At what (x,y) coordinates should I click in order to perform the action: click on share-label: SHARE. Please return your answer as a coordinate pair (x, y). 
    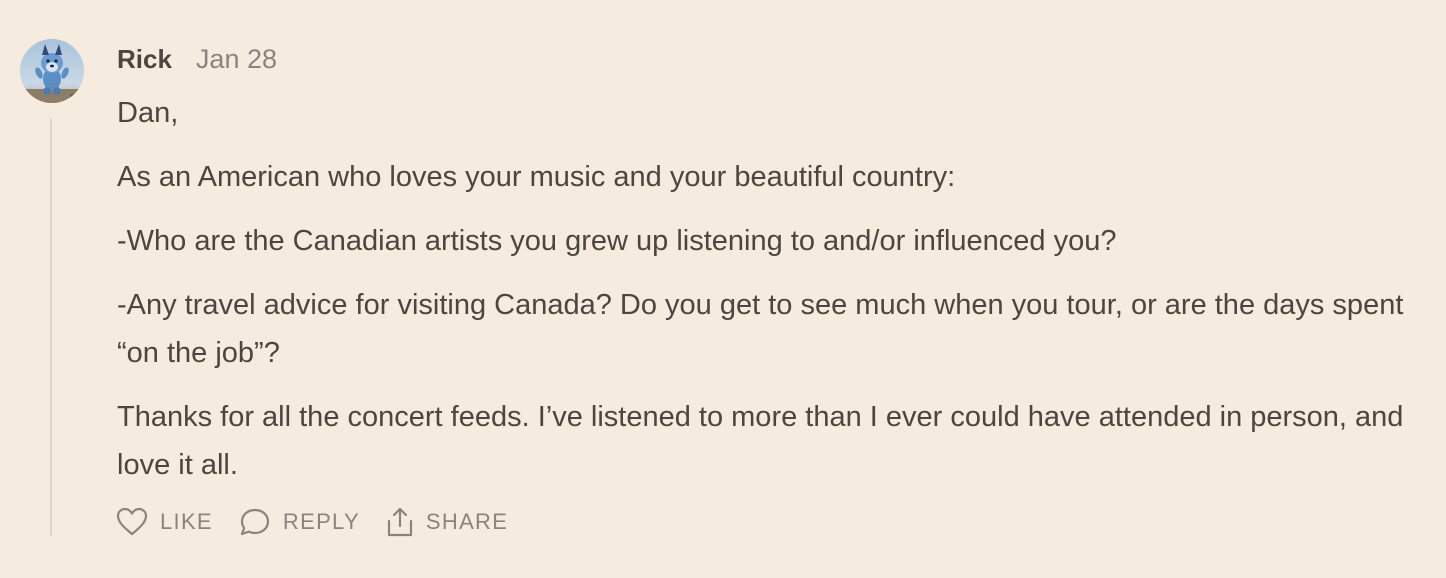
    Looking at the image, I should click on (467, 521).